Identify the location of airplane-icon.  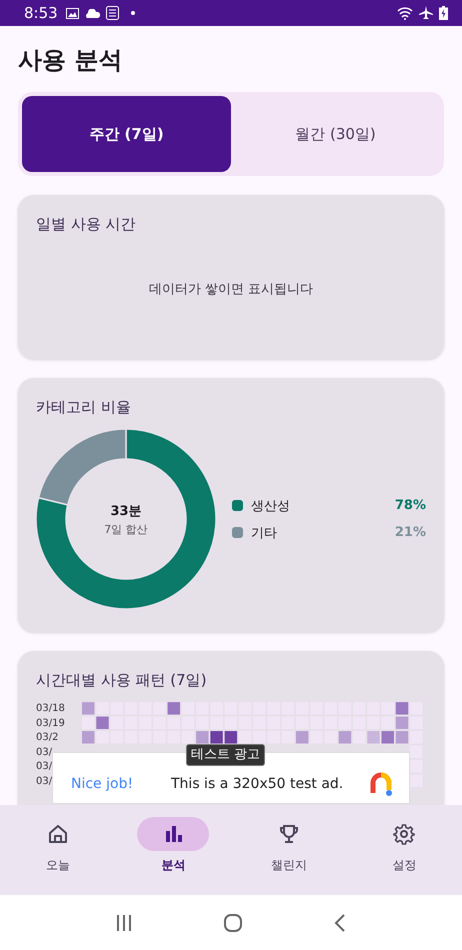
(426, 13).